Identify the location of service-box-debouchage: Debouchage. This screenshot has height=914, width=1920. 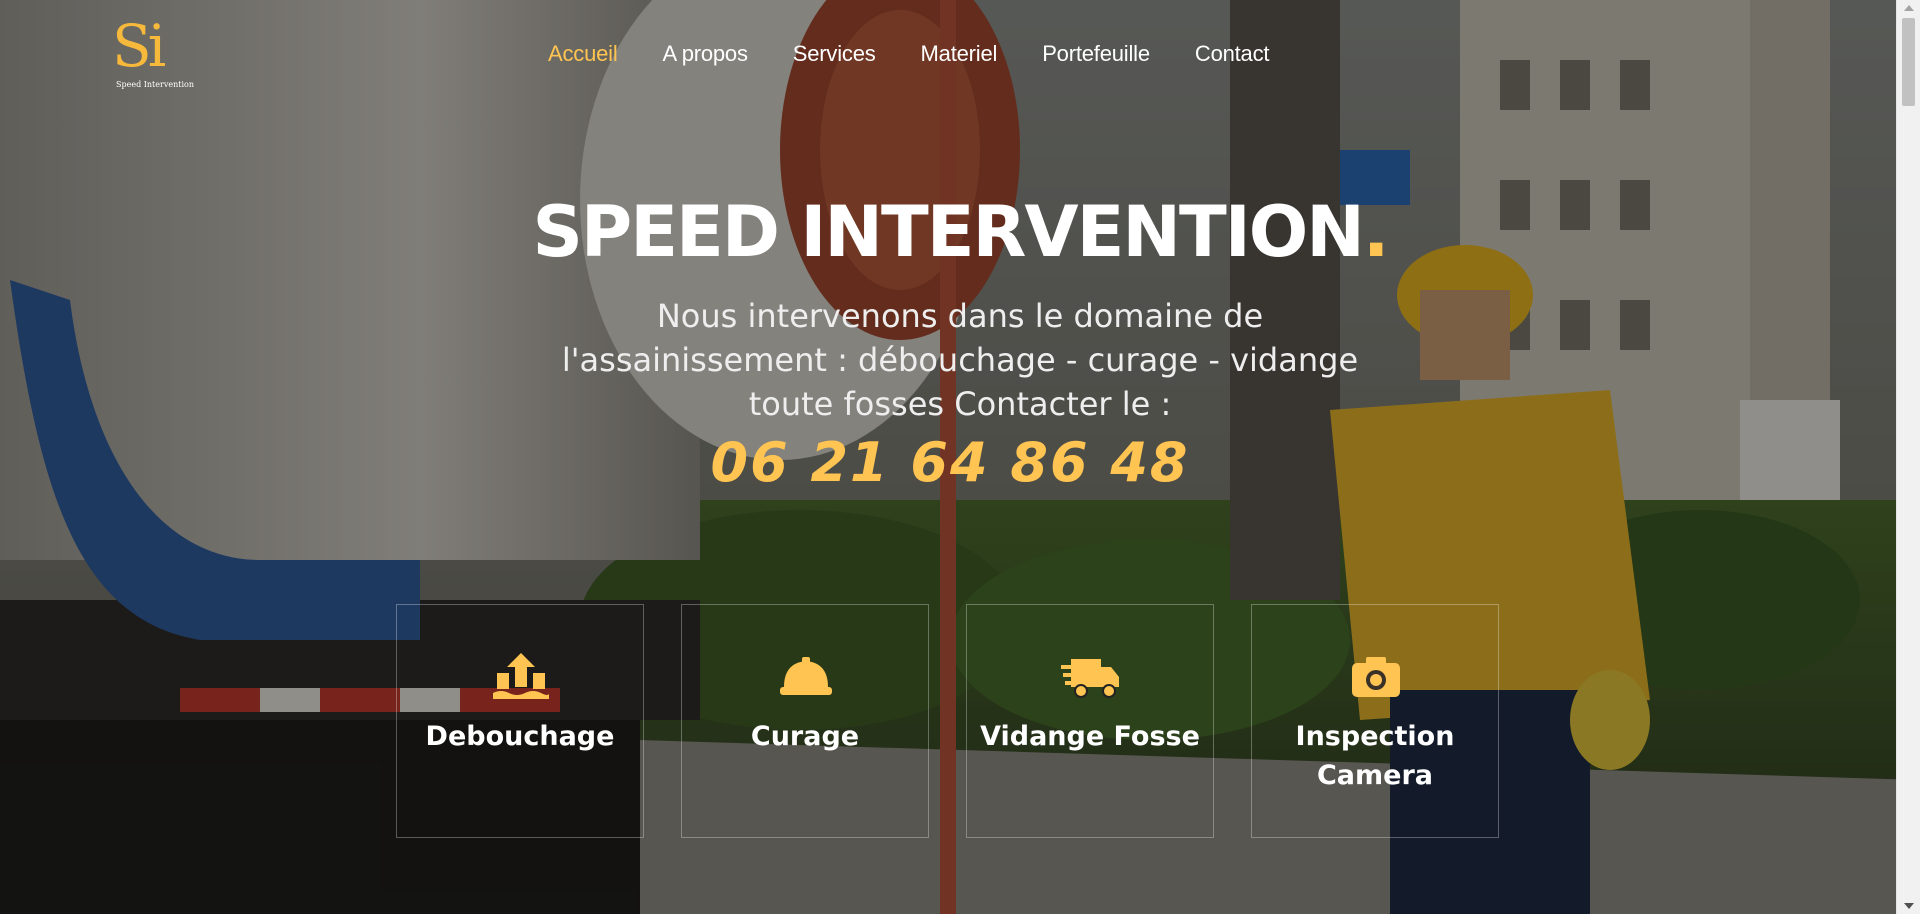
(520, 721).